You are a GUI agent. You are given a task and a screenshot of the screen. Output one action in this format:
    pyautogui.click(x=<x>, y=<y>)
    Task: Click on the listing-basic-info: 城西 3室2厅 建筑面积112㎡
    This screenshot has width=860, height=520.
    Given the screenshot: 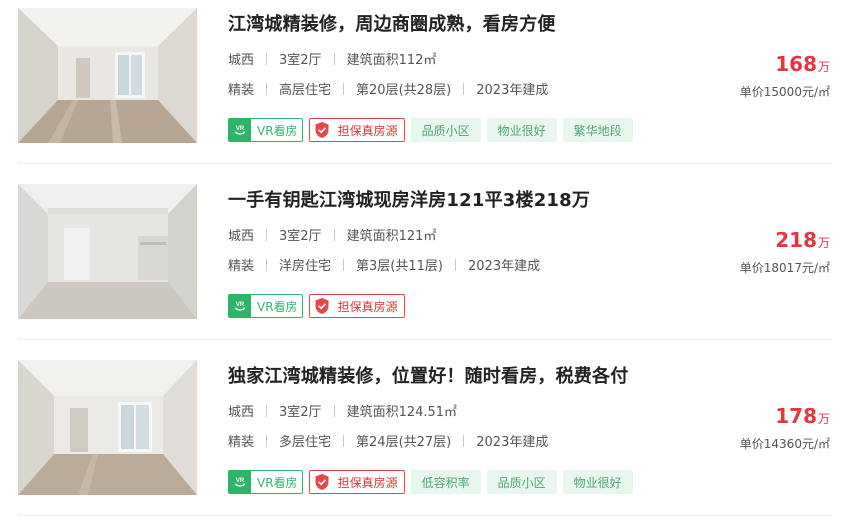 What is the action you would take?
    pyautogui.click(x=332, y=58)
    